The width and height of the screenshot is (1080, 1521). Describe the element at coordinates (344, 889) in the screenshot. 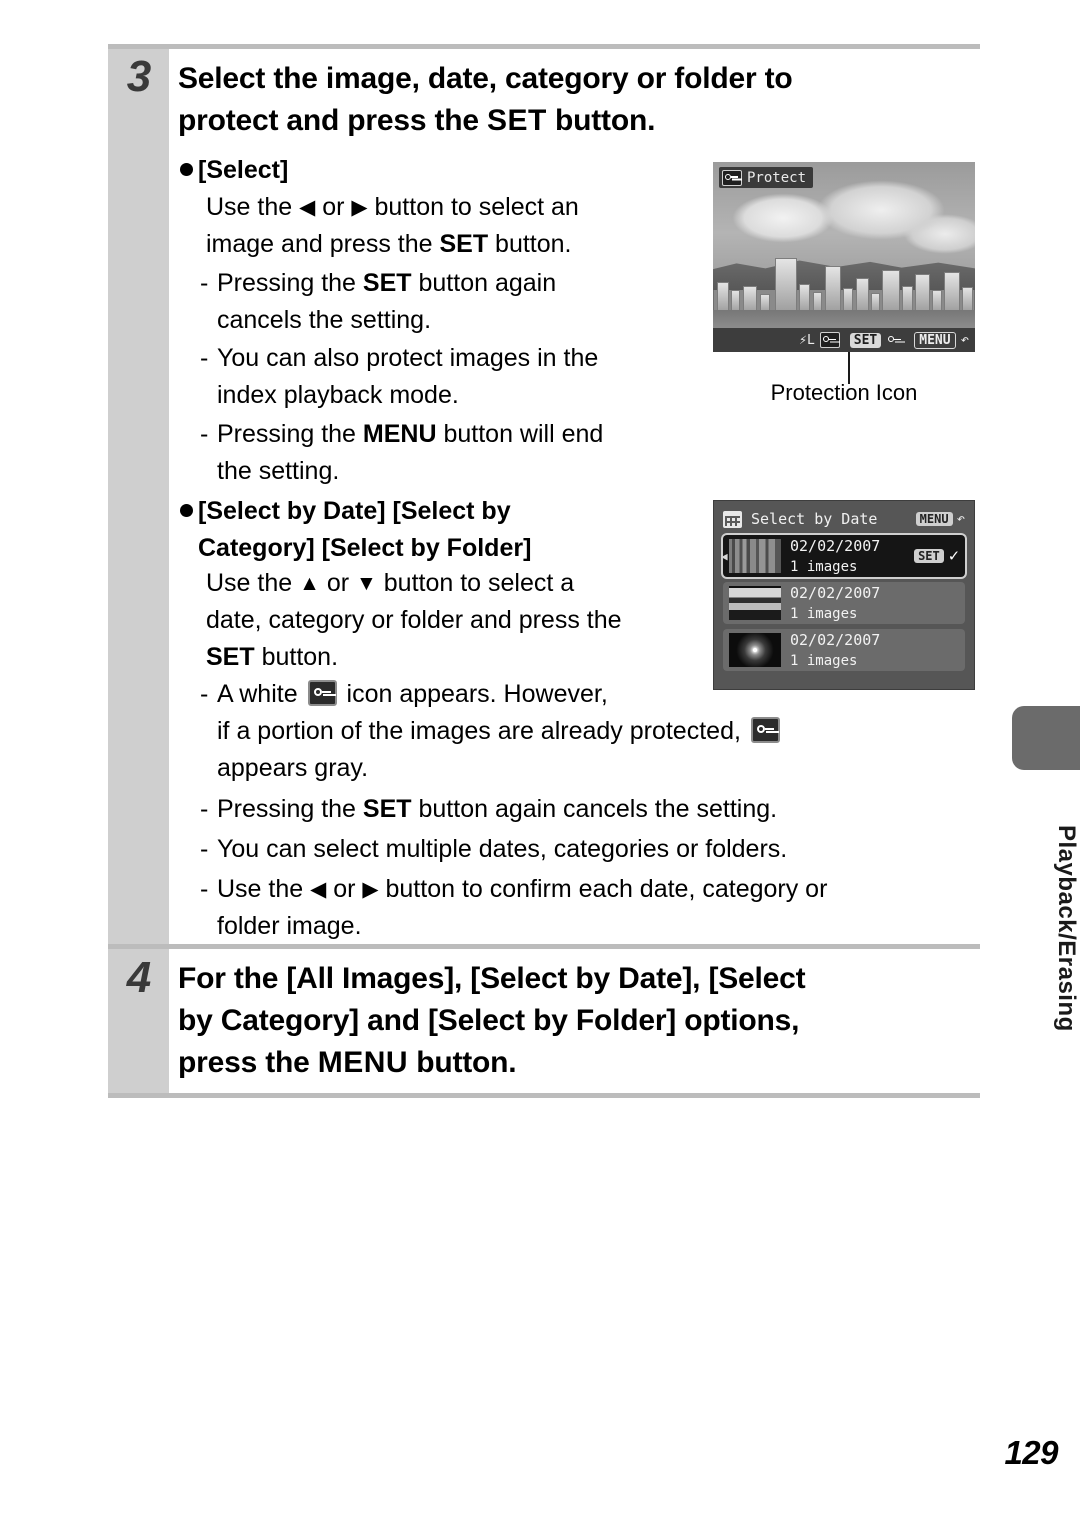

I see `dash4-b: or` at that location.